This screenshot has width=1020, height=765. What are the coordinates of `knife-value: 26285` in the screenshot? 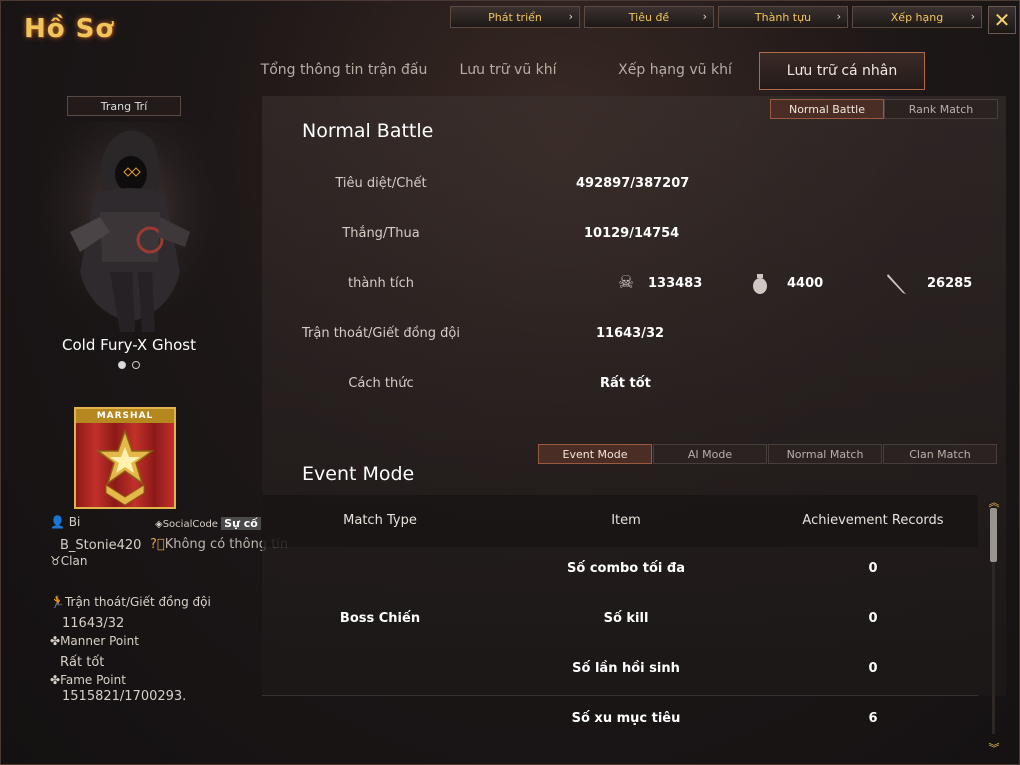 It's located at (950, 283).